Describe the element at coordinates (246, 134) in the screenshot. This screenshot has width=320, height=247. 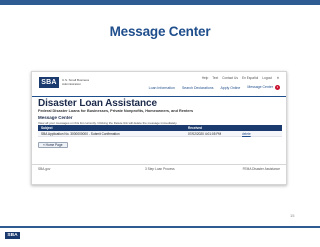
I see `delete-link: delete` at that location.